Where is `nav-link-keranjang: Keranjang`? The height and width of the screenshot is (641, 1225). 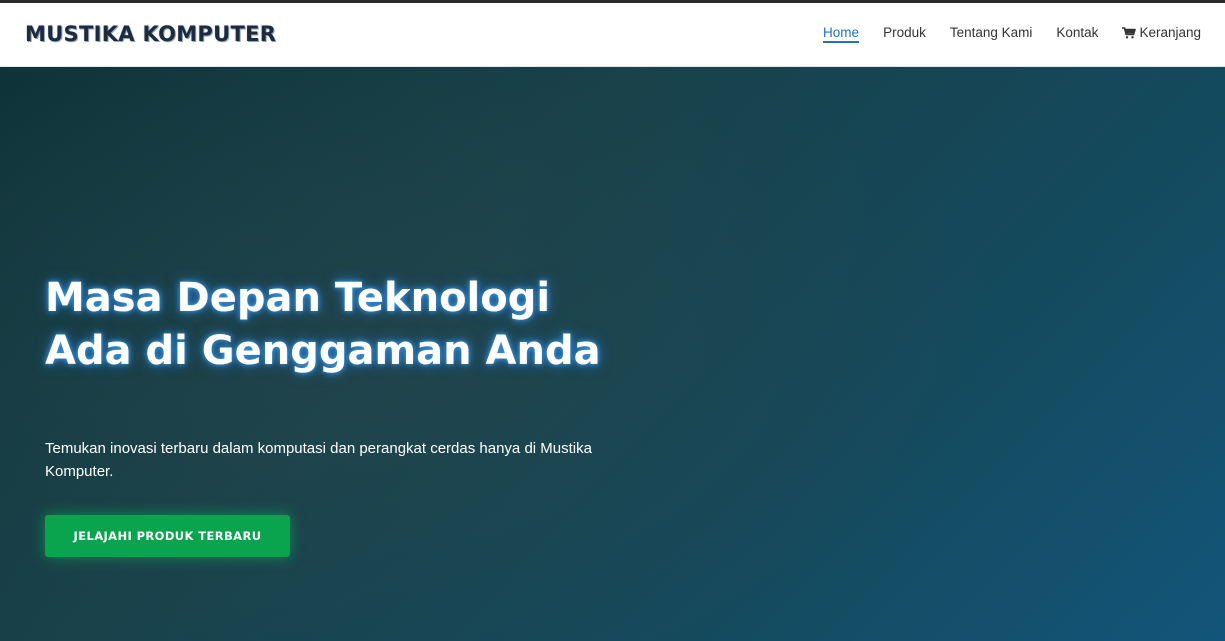
nav-link-keranjang: Keranjang is located at coordinates (1161, 34).